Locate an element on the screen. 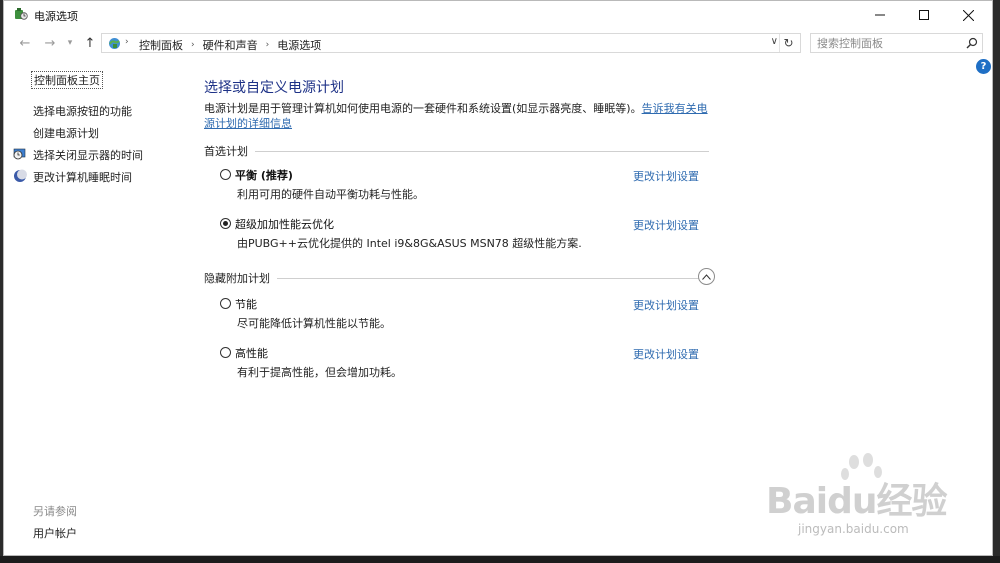 The width and height of the screenshot is (1000, 563). chevron-down-icon: ▾ is located at coordinates (70, 43).